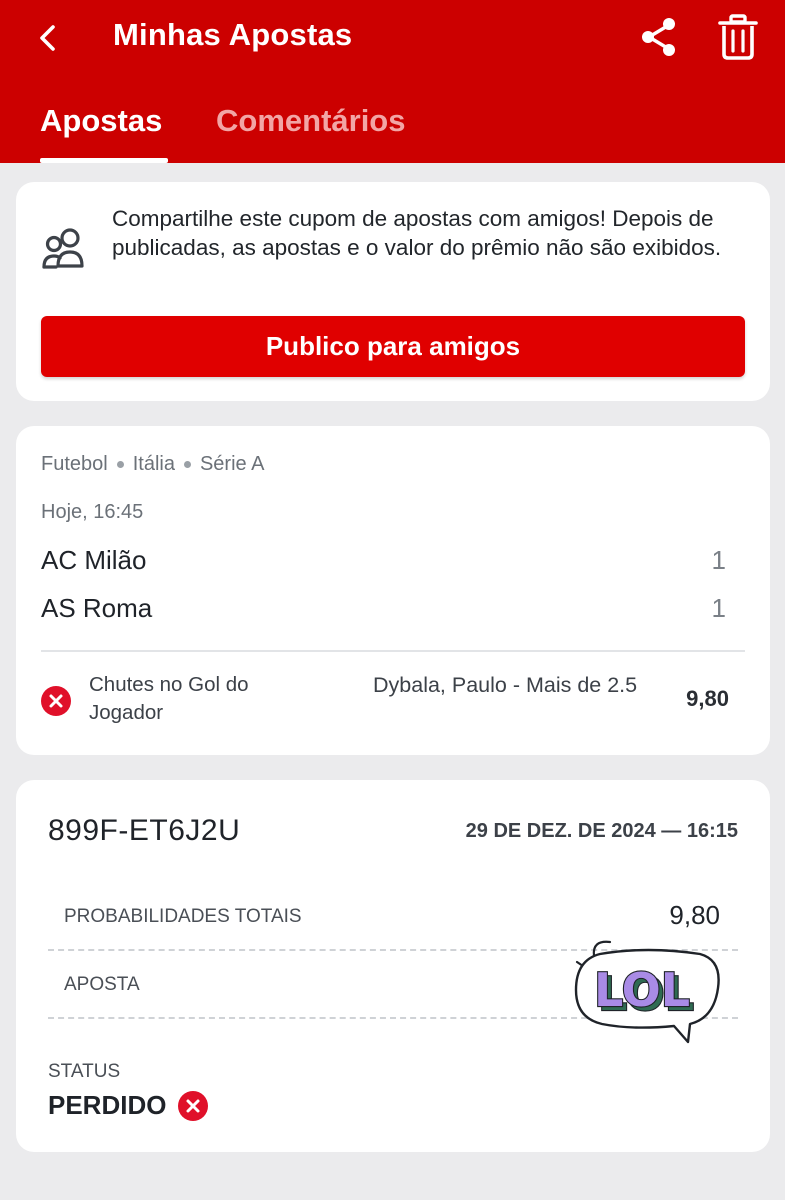 The height and width of the screenshot is (1200, 785). Describe the element at coordinates (642, 990) in the screenshot. I see `svg-text: LOL` at that location.